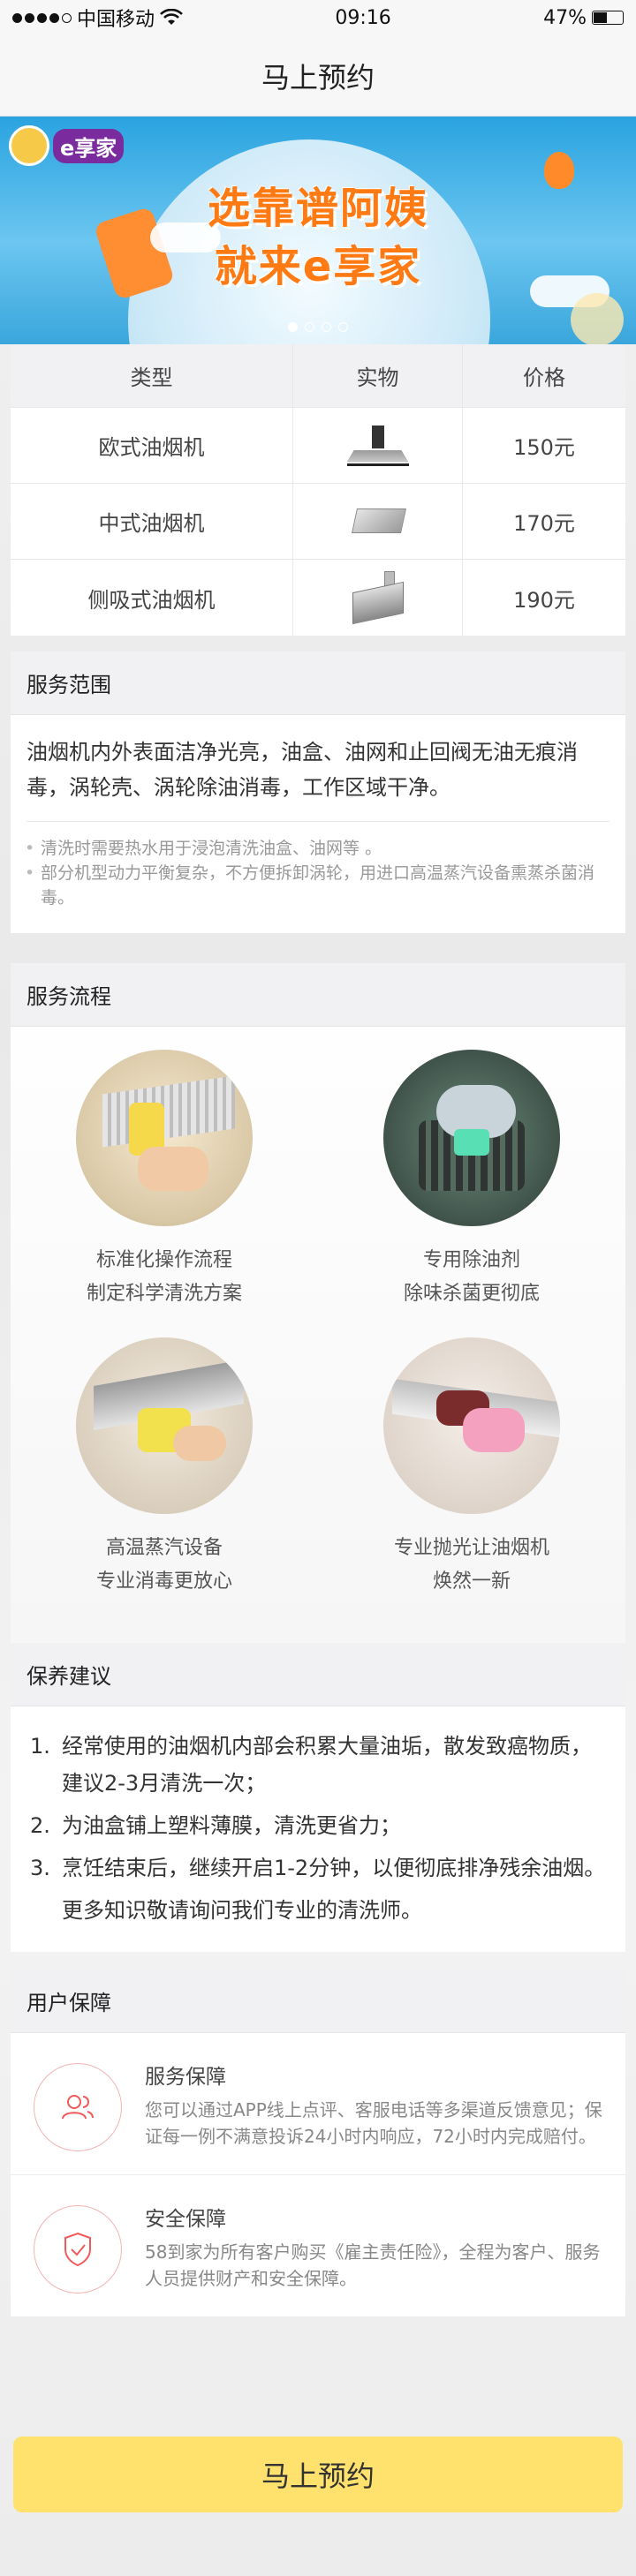  Describe the element at coordinates (318, 684) in the screenshot. I see `section-title: 服务范围` at that location.